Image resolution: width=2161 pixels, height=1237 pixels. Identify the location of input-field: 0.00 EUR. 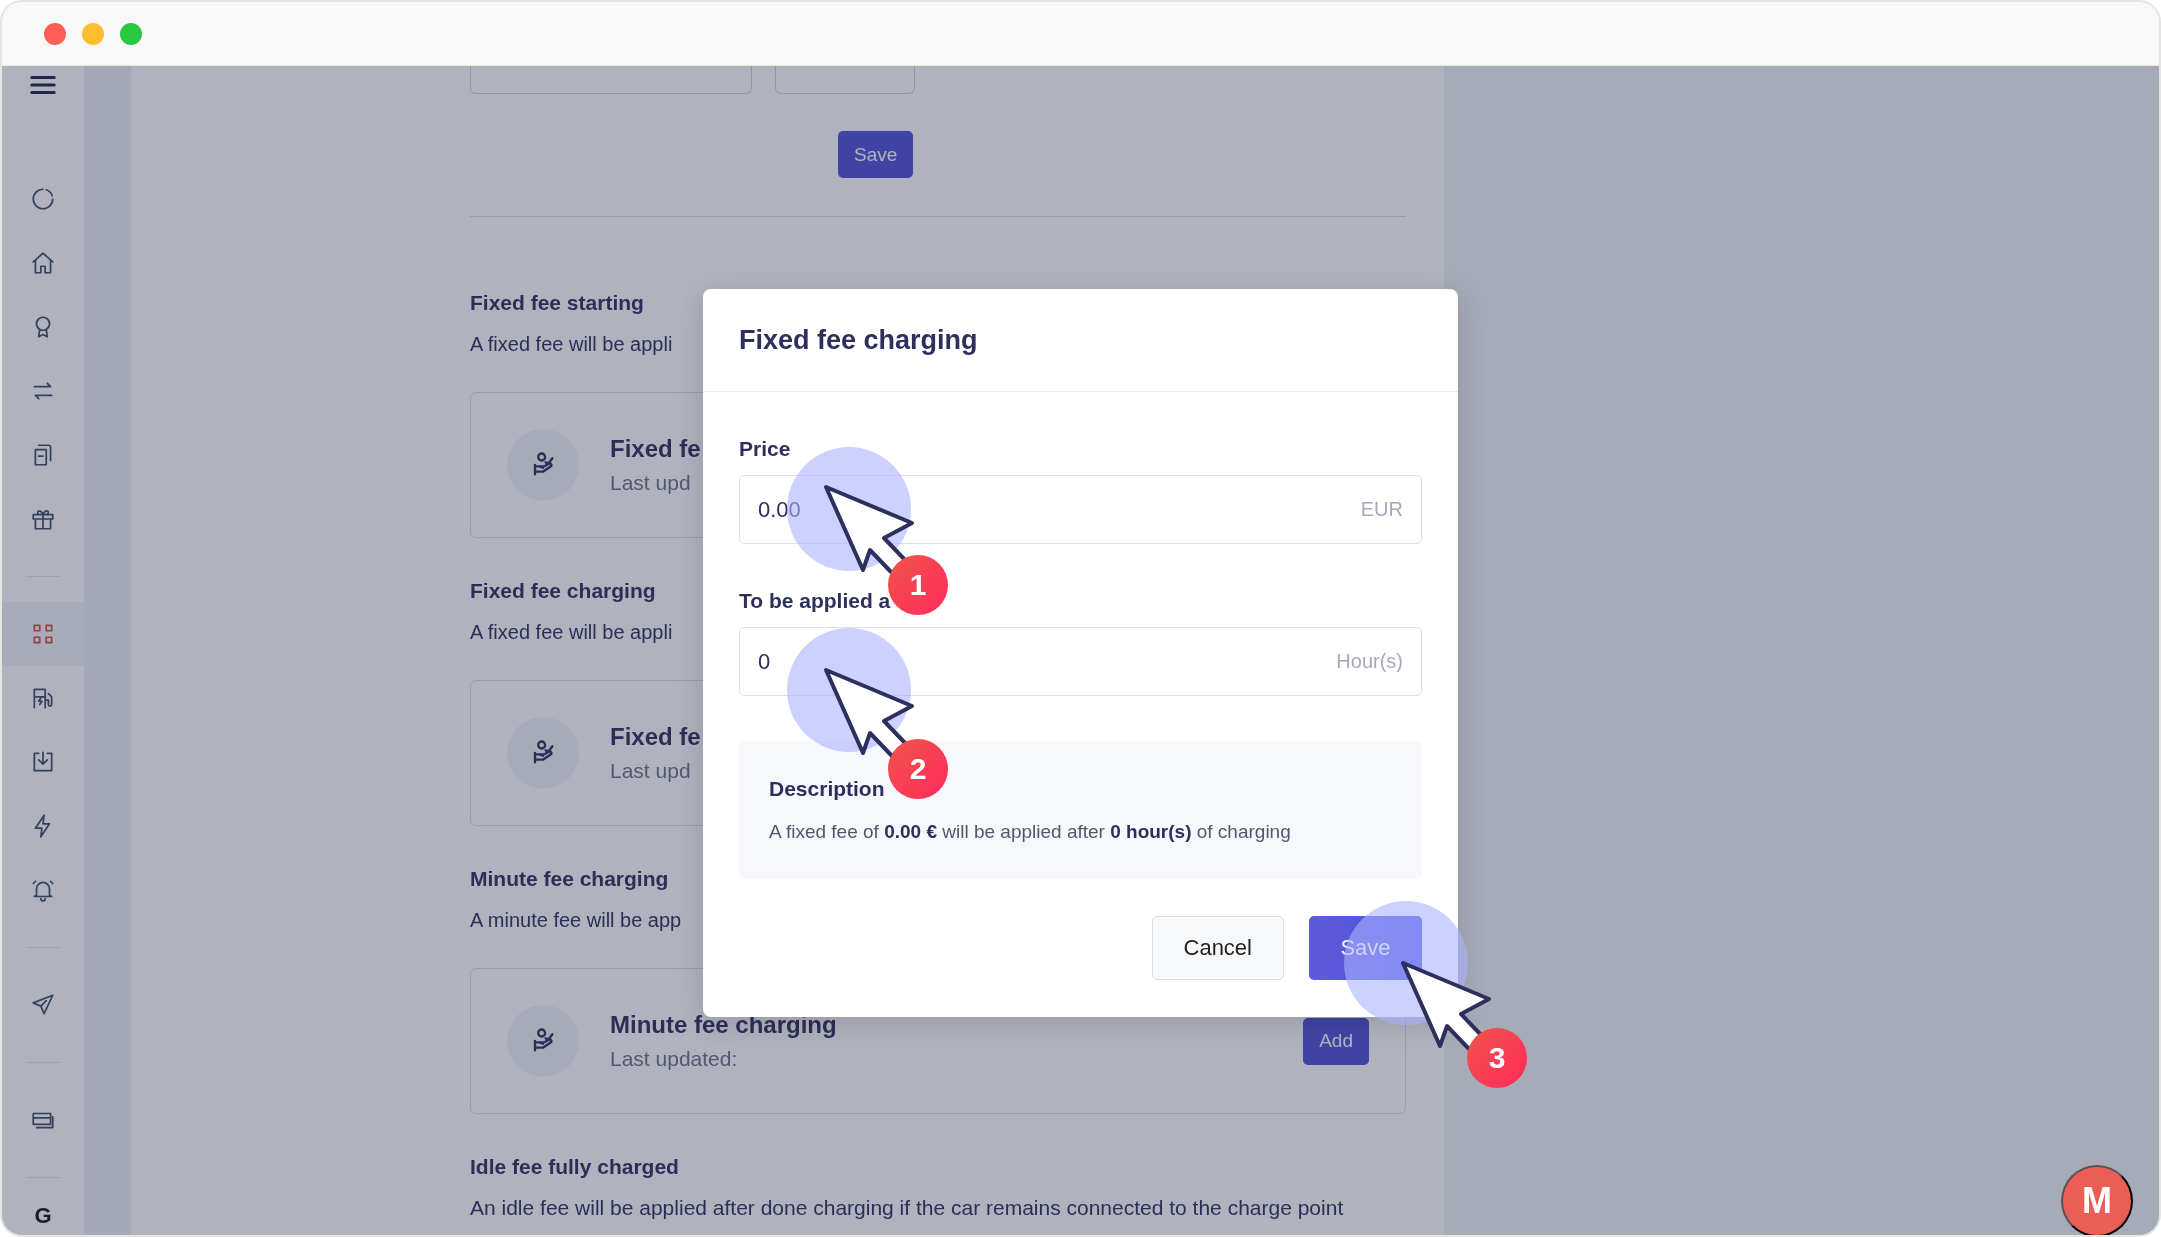
(1080, 509).